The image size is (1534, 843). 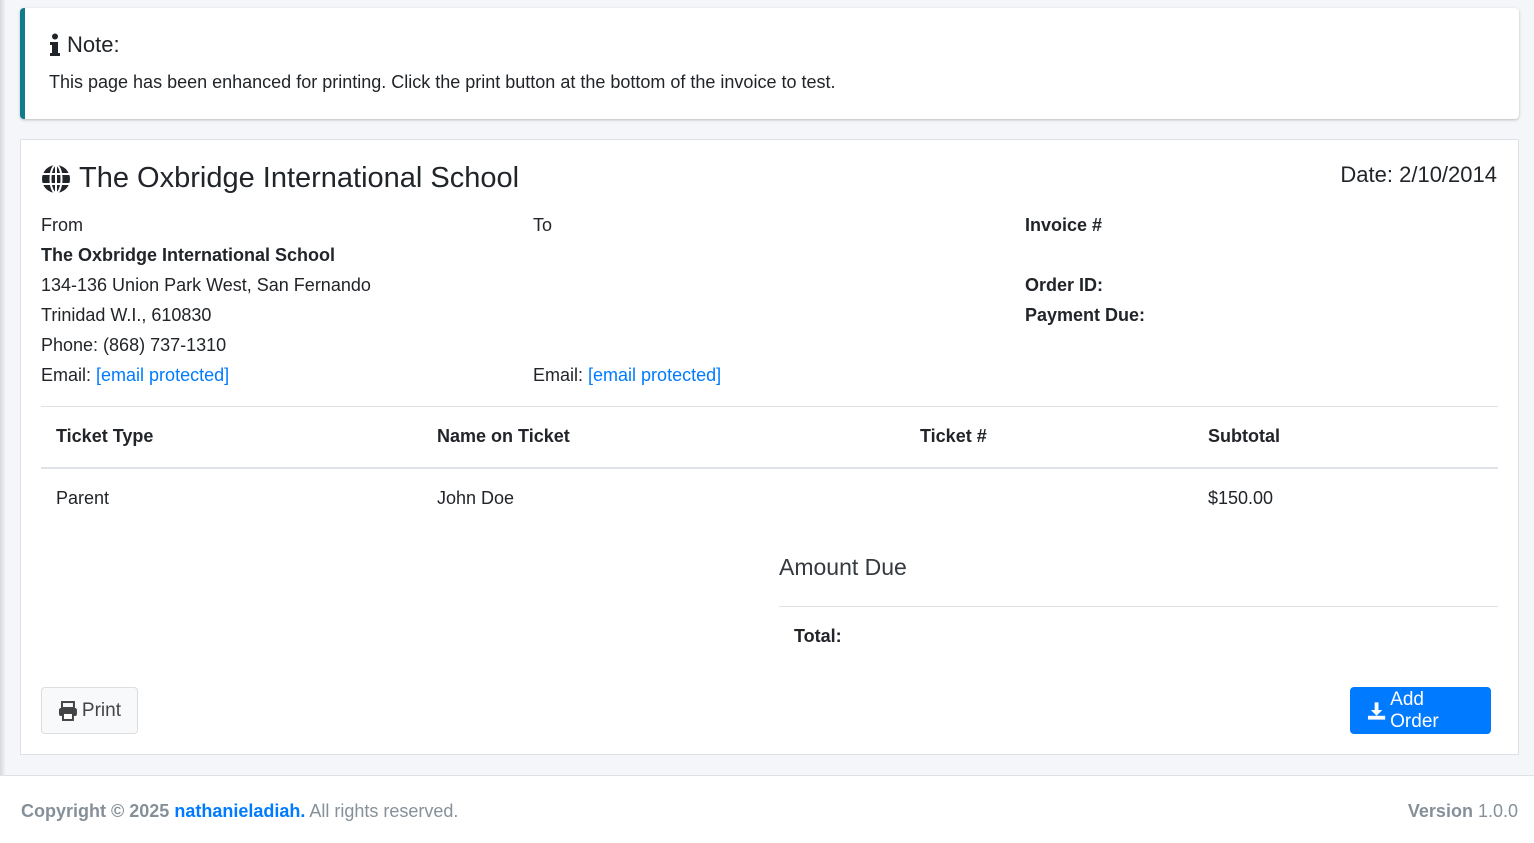 I want to click on sidebar-edge, so click(x=3, y=387).